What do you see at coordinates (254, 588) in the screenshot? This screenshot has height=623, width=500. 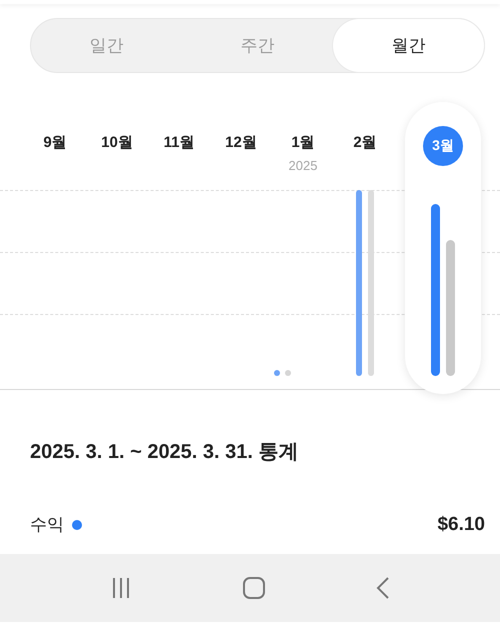 I see `home-icon` at bounding box center [254, 588].